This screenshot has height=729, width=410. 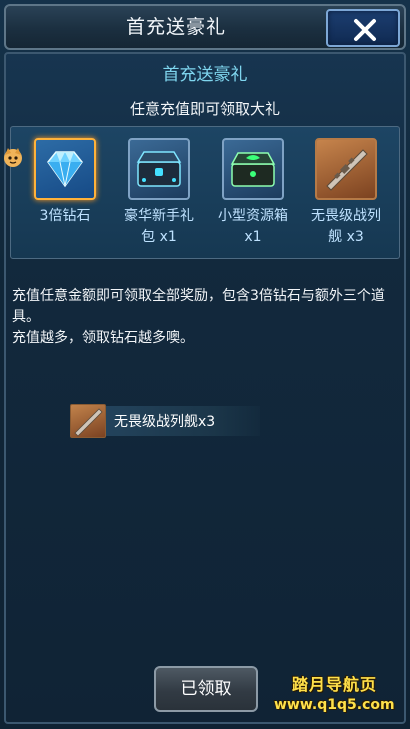 What do you see at coordinates (204, 109) in the screenshot?
I see `panel-tagline: 任意充值即可领取大礼` at bounding box center [204, 109].